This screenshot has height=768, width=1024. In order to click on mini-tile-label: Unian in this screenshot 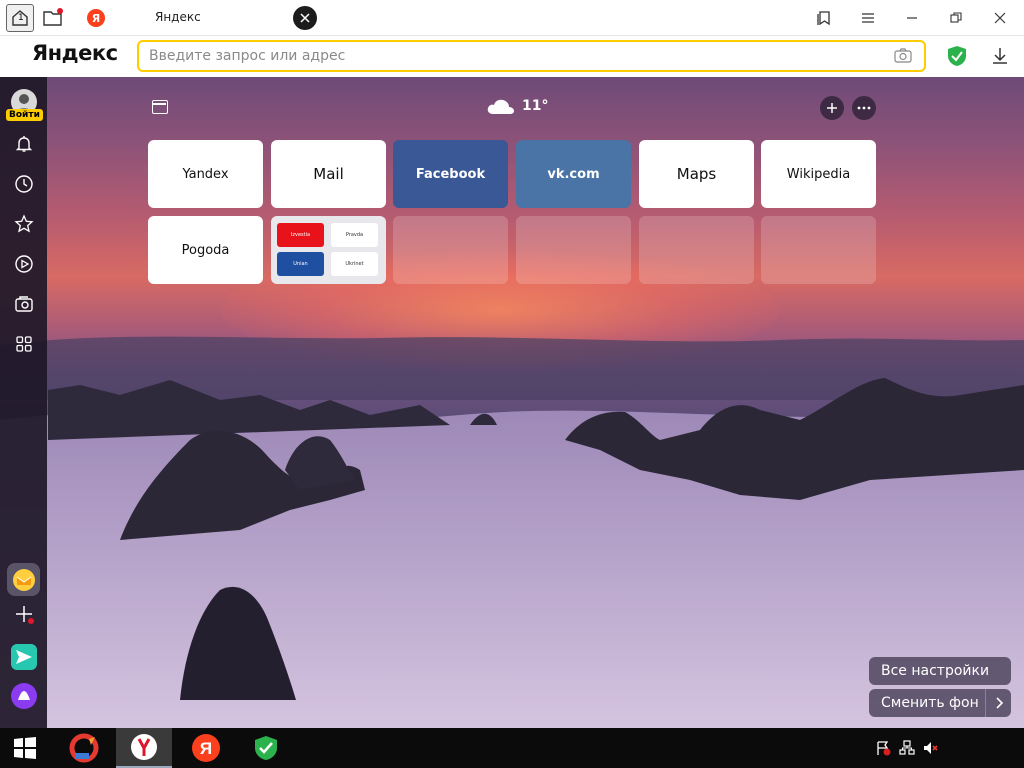, I will do `click(300, 264)`.